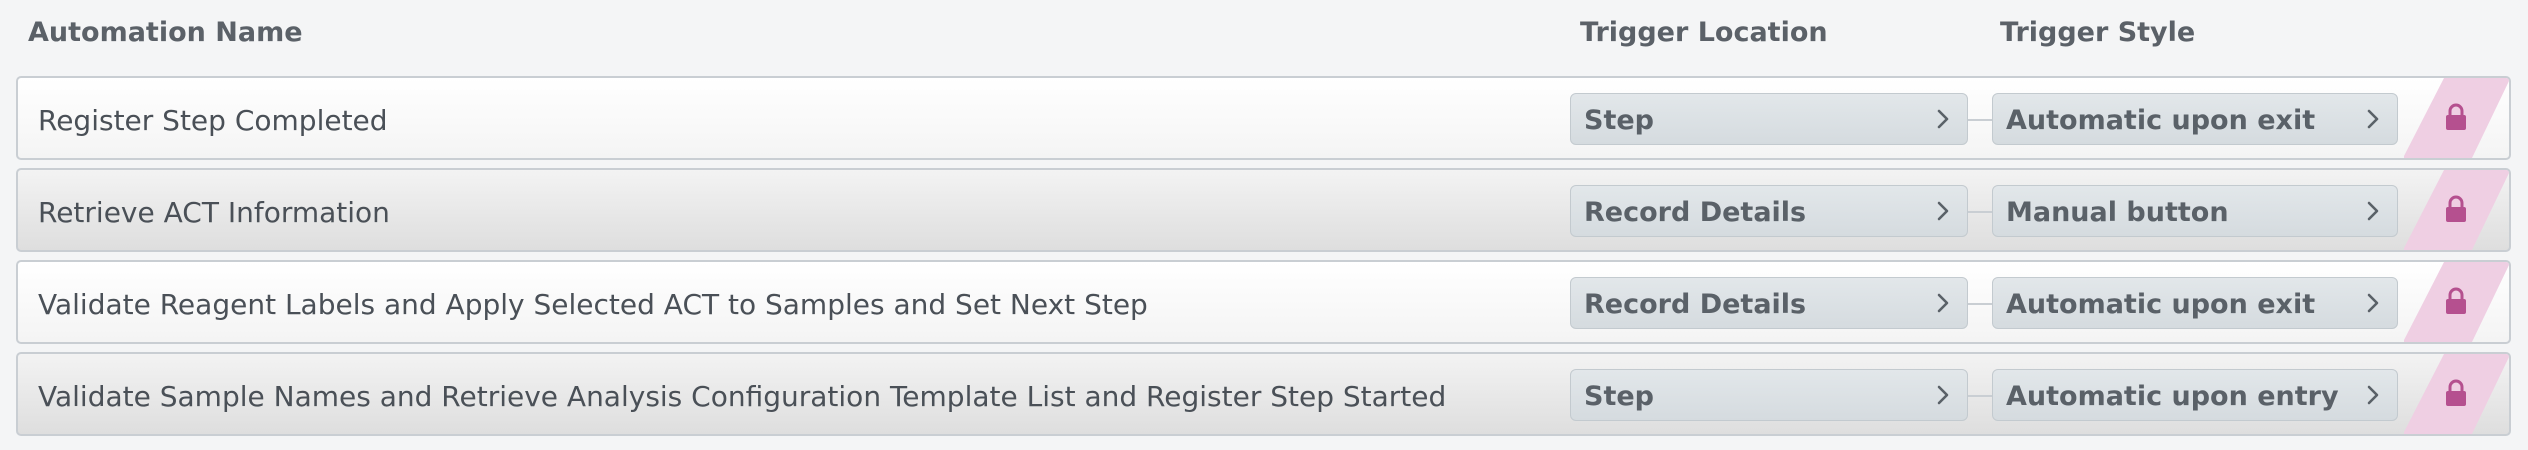  Describe the element at coordinates (2117, 212) in the screenshot. I see `trigger-style-label: Manual button` at that location.